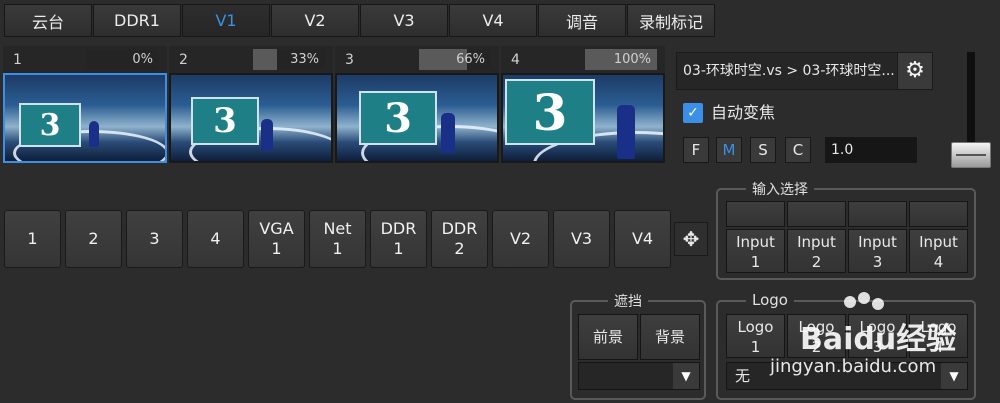 This screenshot has height=403, width=1000. I want to click on logo-1-button: Logo 1, so click(755, 336).